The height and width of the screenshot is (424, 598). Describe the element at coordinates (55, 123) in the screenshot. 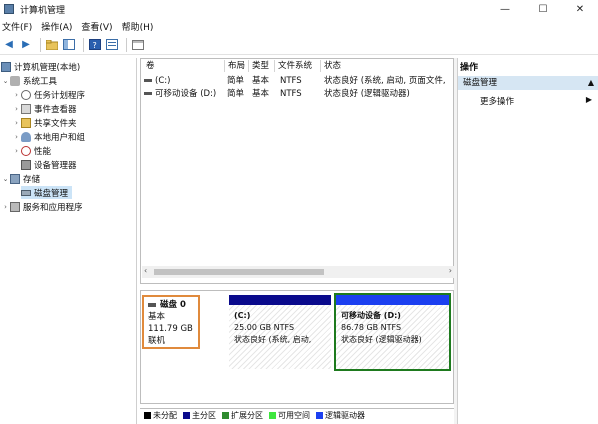

I see `tree-shared-folders-label: 共享文件夹` at that location.